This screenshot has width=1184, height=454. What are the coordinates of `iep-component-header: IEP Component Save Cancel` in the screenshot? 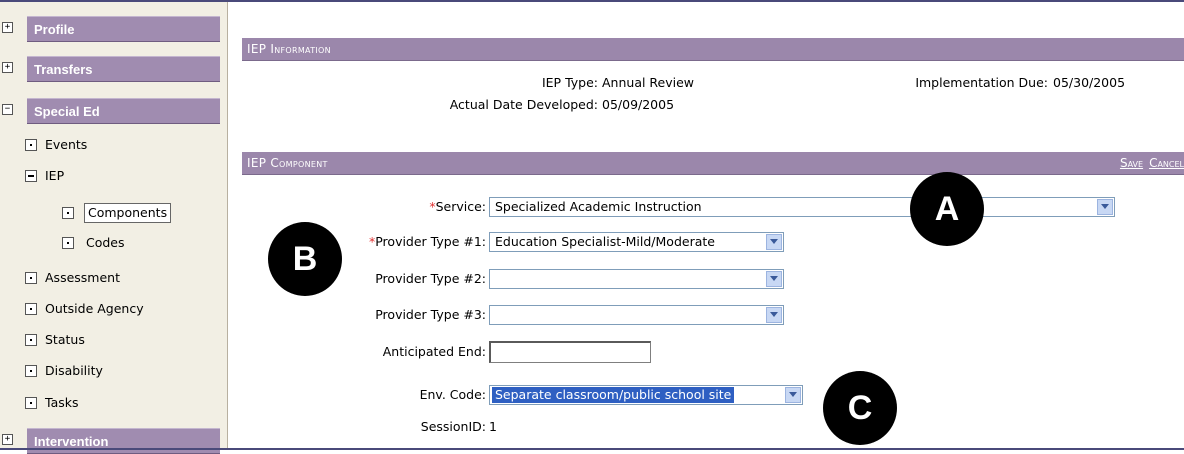 It's located at (713, 163).